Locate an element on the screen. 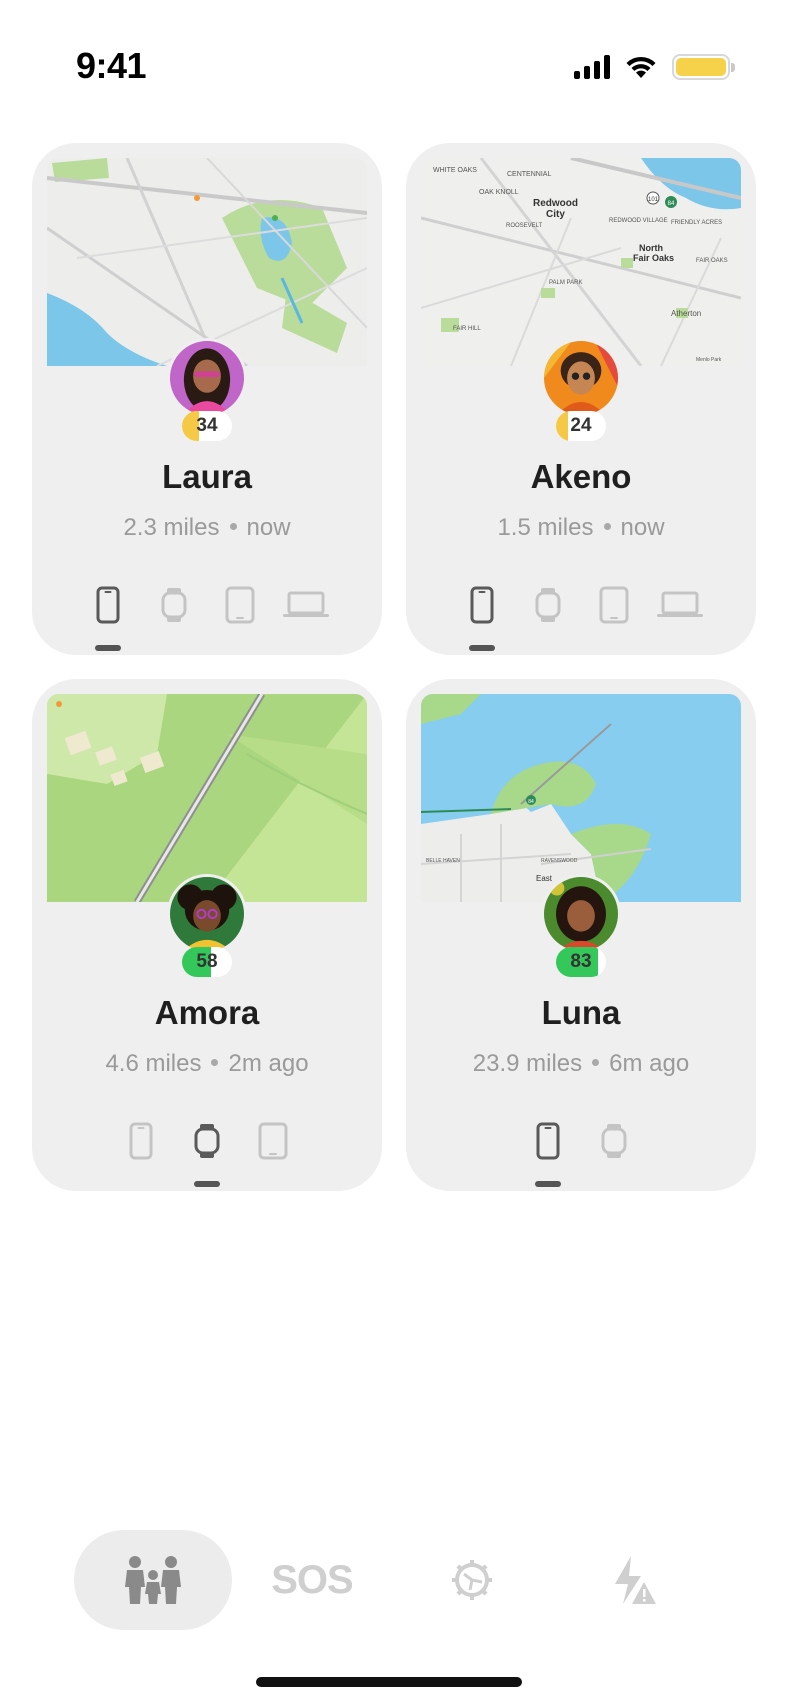 The image size is (786, 1704). person-name: Luna is located at coordinates (581, 1012).